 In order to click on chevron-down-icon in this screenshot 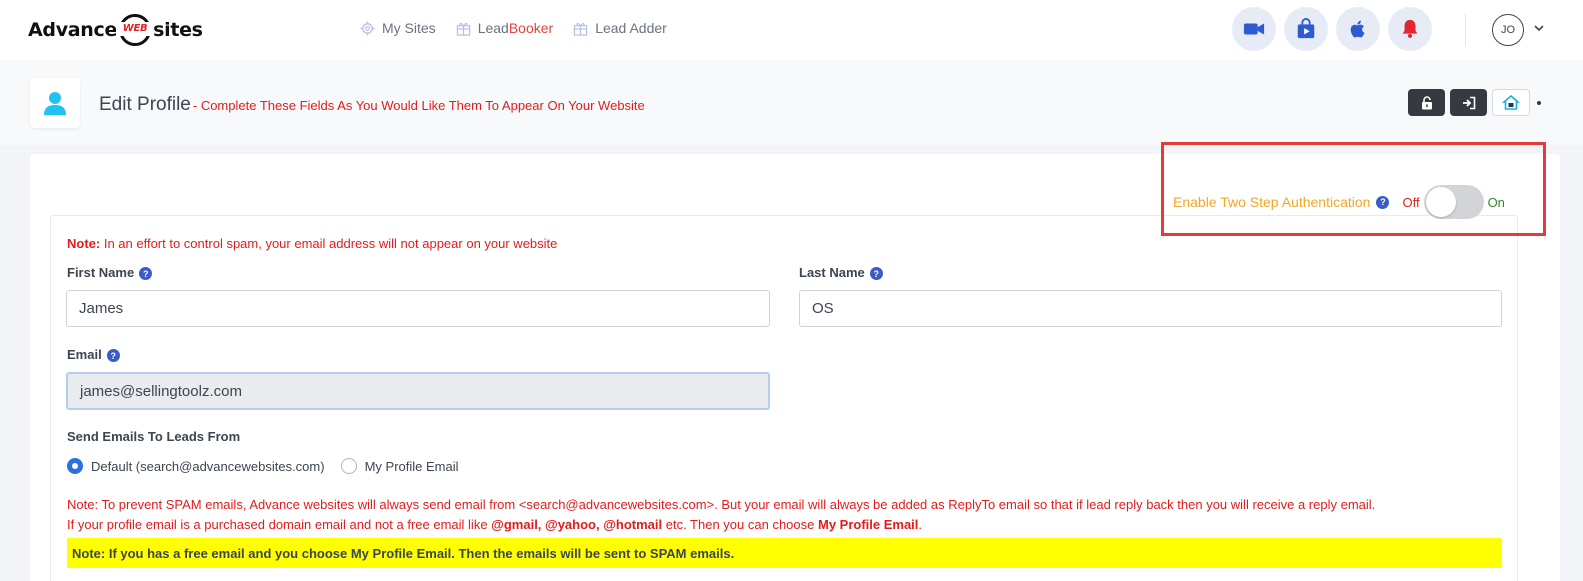, I will do `click(1539, 28)`.